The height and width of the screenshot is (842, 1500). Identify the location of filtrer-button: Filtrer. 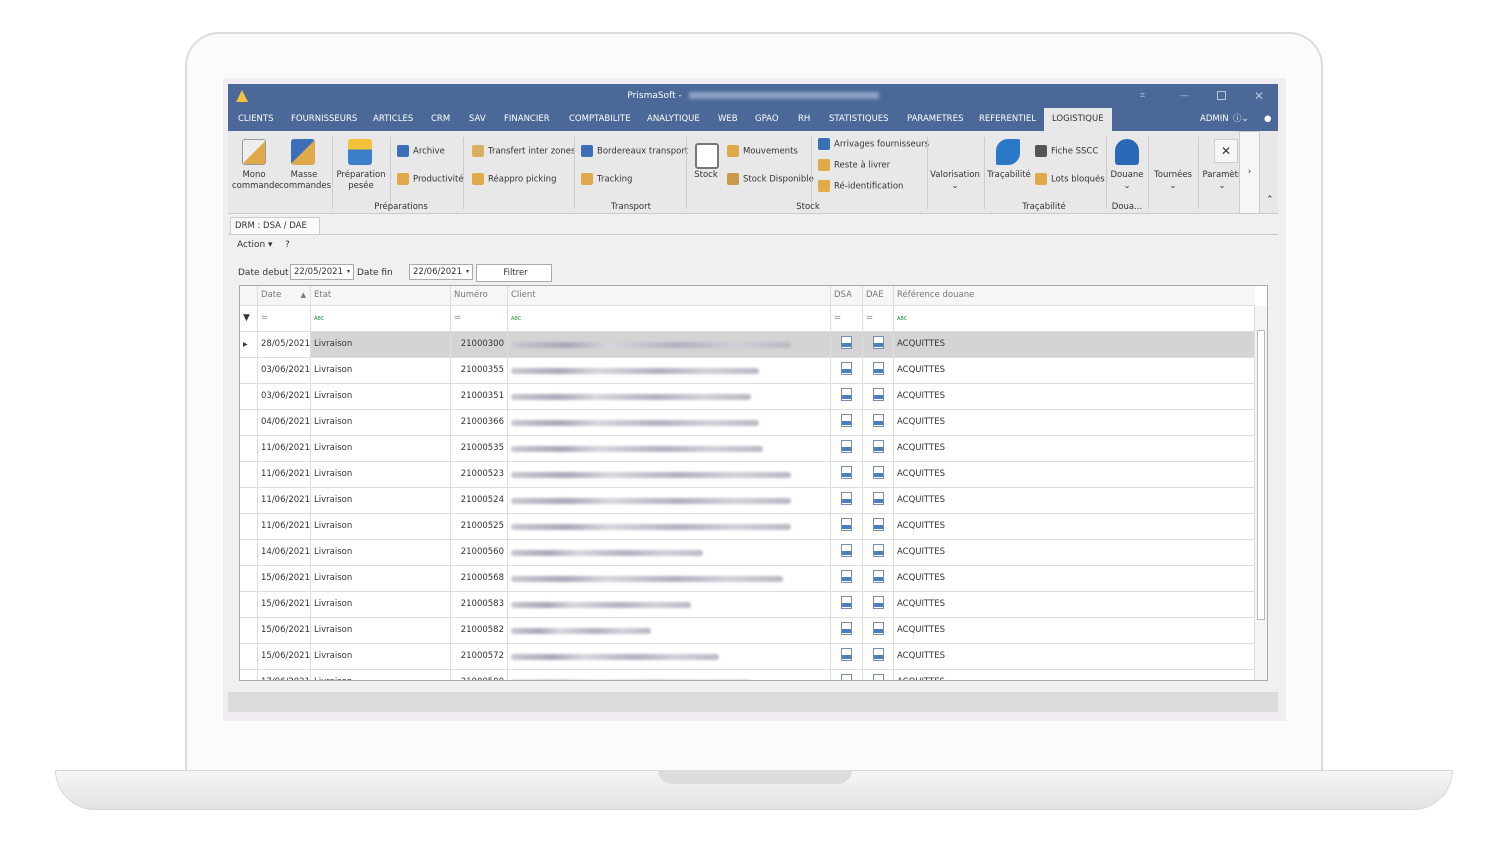
(514, 273).